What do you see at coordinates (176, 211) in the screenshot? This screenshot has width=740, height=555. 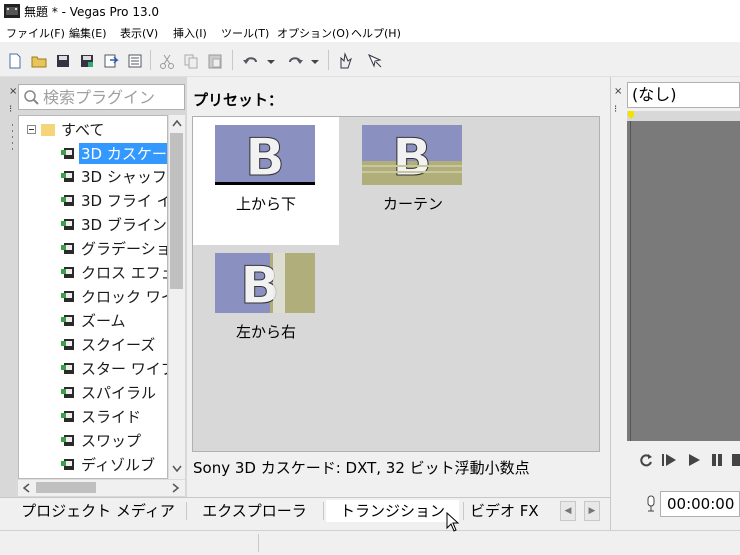 I see `tree-scroll-thumb` at bounding box center [176, 211].